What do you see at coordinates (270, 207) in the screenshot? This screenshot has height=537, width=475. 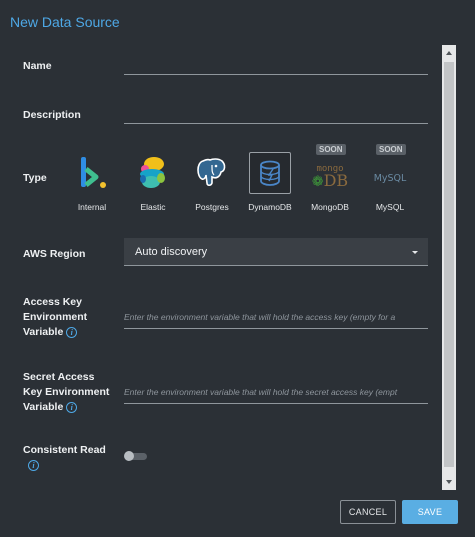 I see `type-option-label: DynamoDB` at bounding box center [270, 207].